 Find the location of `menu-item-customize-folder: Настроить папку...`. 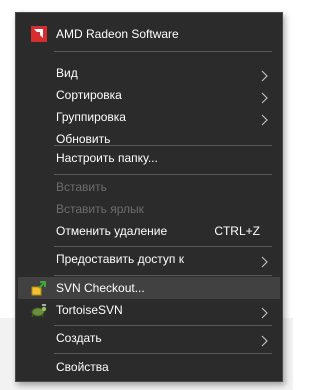

menu-item-customize-folder: Настроить папку... is located at coordinates (149, 158).